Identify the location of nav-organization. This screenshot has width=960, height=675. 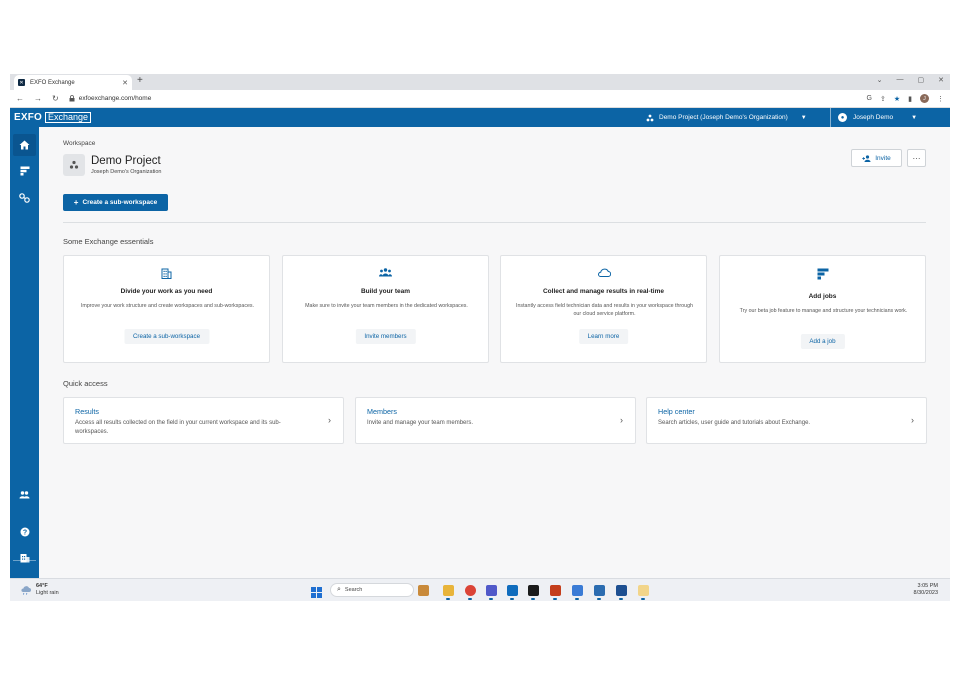
(24, 558).